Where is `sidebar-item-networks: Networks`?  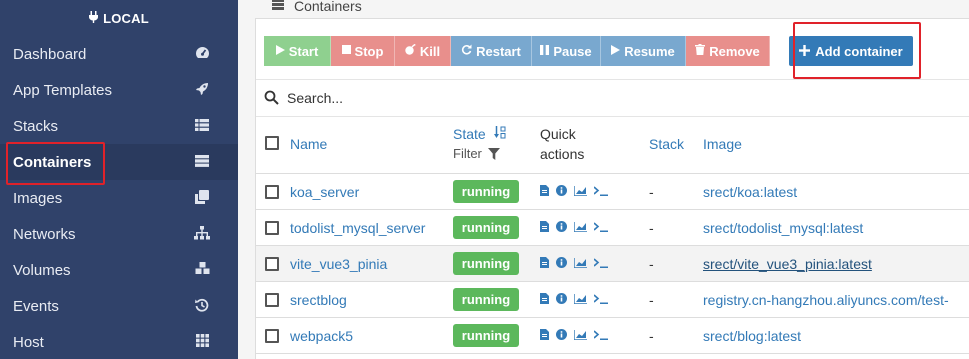 sidebar-item-networks: Networks is located at coordinates (119, 234).